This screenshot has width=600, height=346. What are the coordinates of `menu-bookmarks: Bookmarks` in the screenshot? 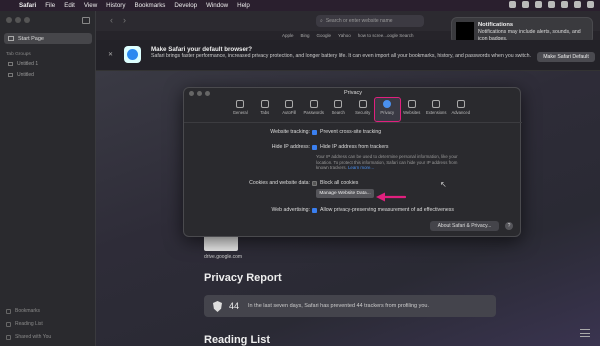 It's located at (149, 5).